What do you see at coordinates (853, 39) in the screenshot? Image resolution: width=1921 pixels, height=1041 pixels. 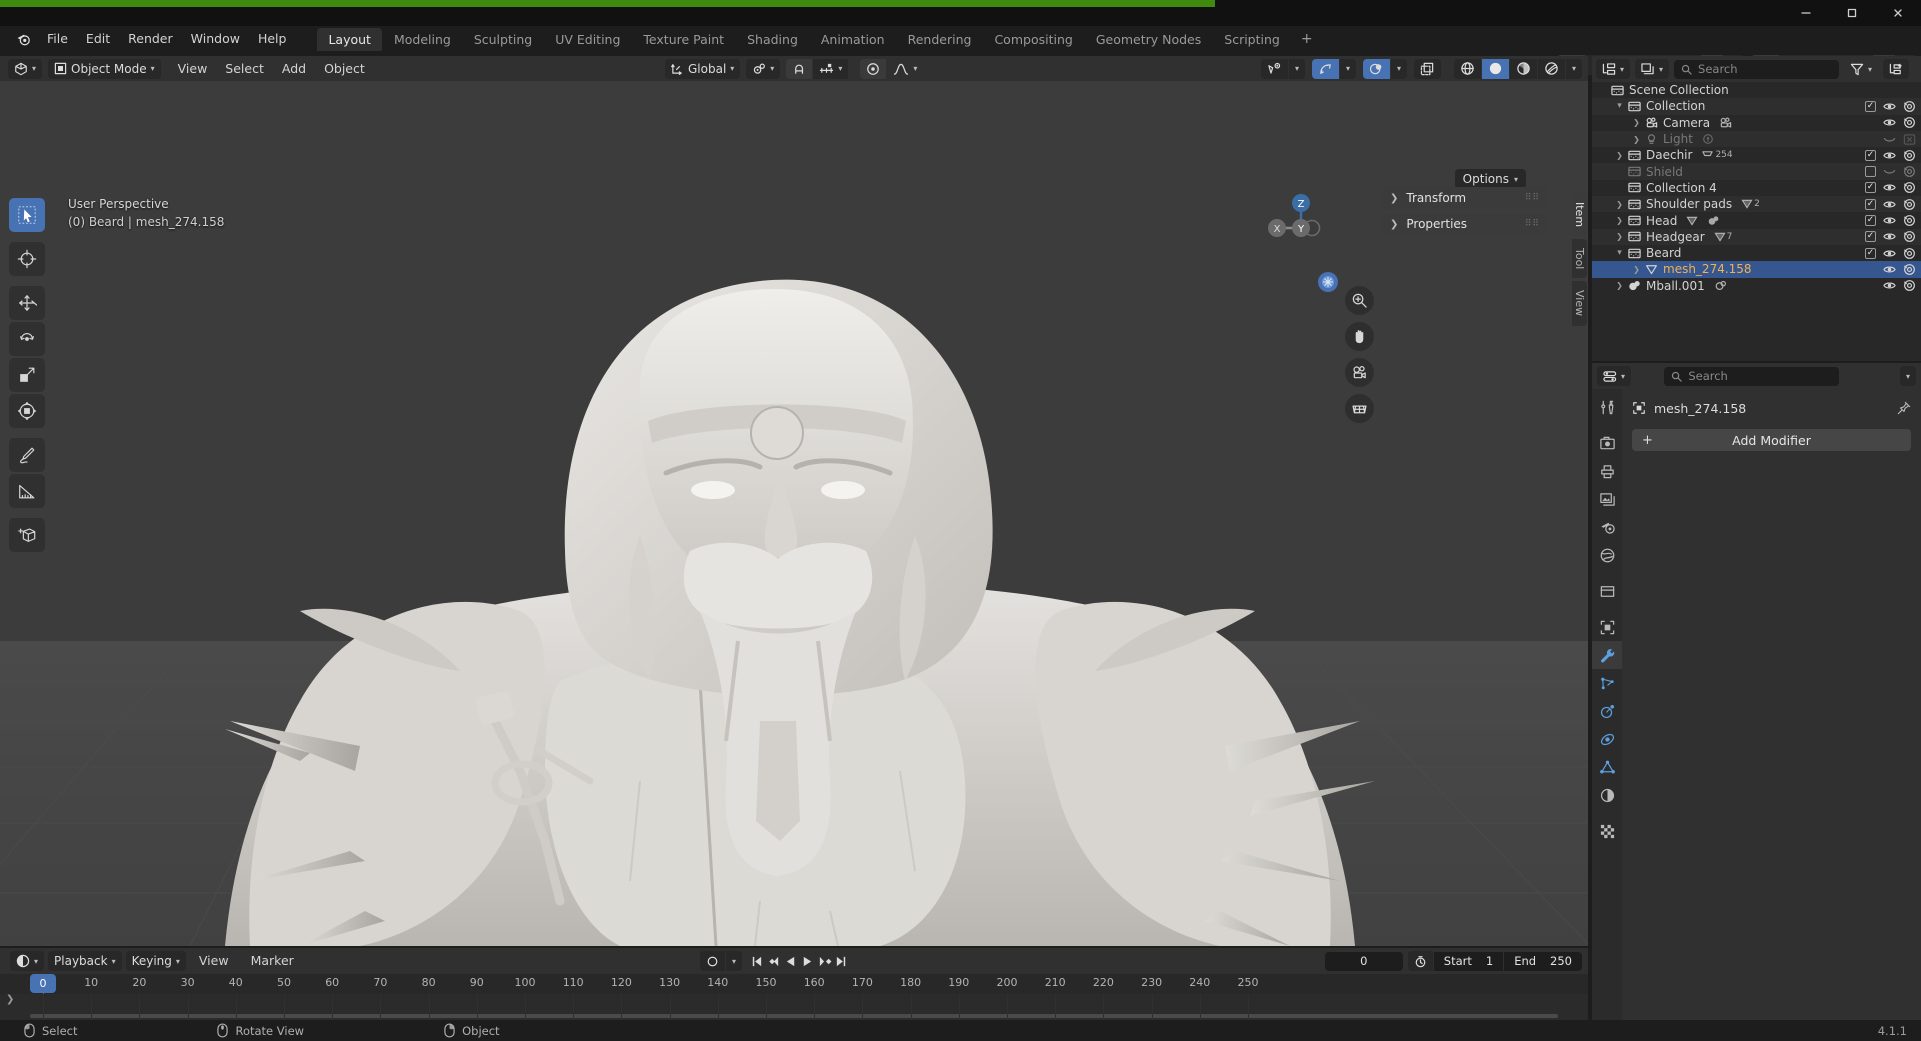 I see `workspace-tab-animation: Animation` at bounding box center [853, 39].